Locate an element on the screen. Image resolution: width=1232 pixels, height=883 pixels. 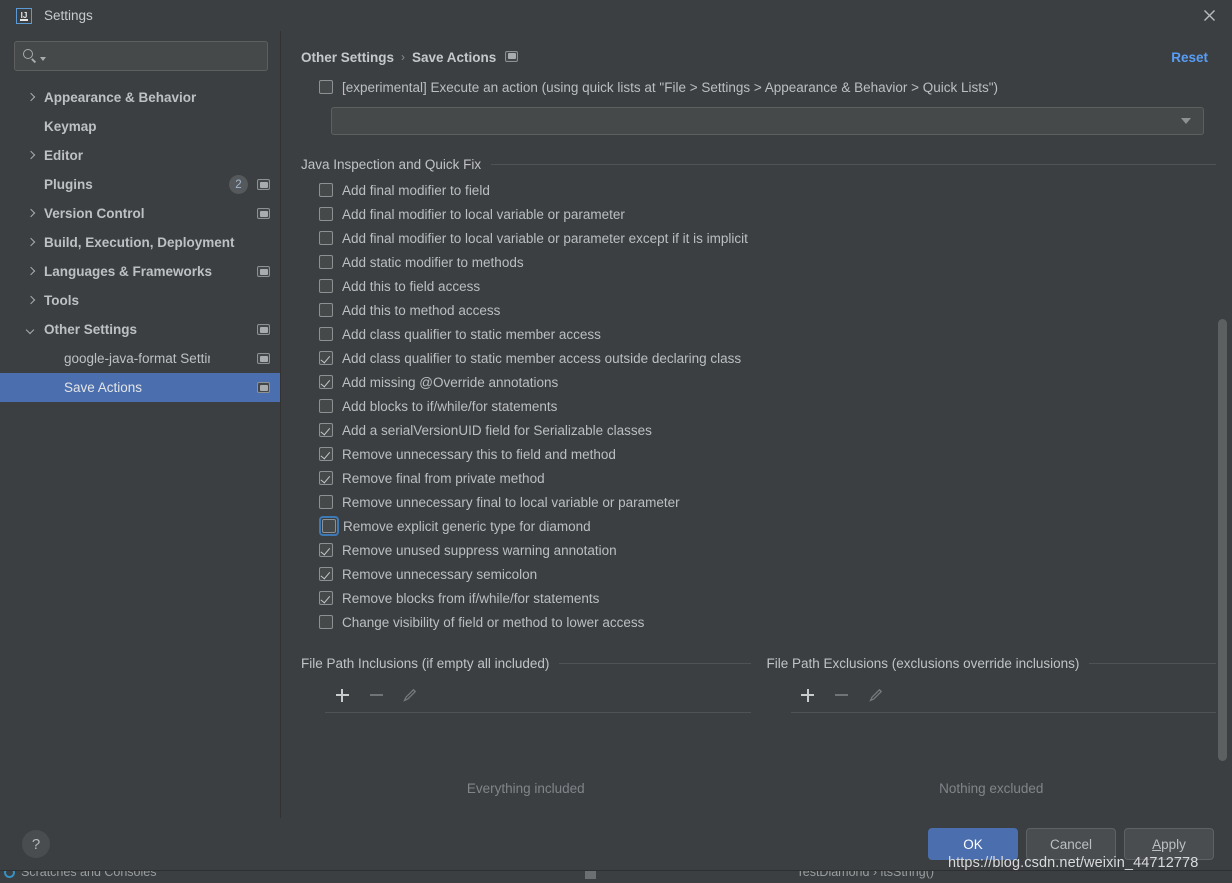
java-section-header: Java Inspection and Quick Fix is located at coordinates (758, 164).